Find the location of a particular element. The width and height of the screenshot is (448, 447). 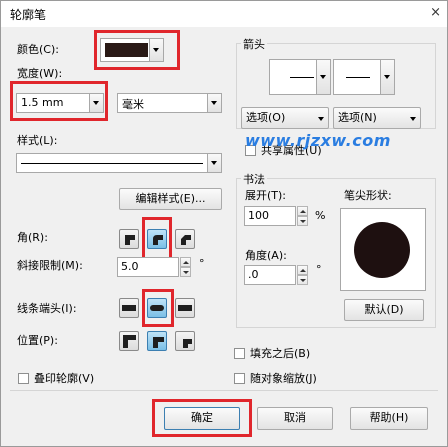

end-arrow-options-button: 选项(N) is located at coordinates (377, 118).